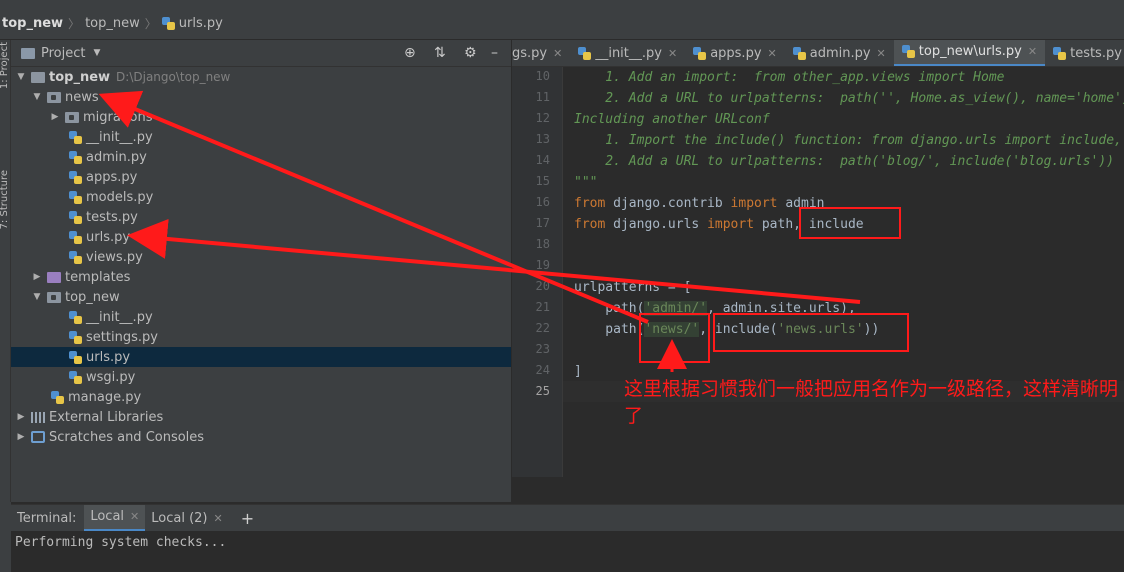  Describe the element at coordinates (590, 224) in the screenshot. I see `code-token: from` at that location.